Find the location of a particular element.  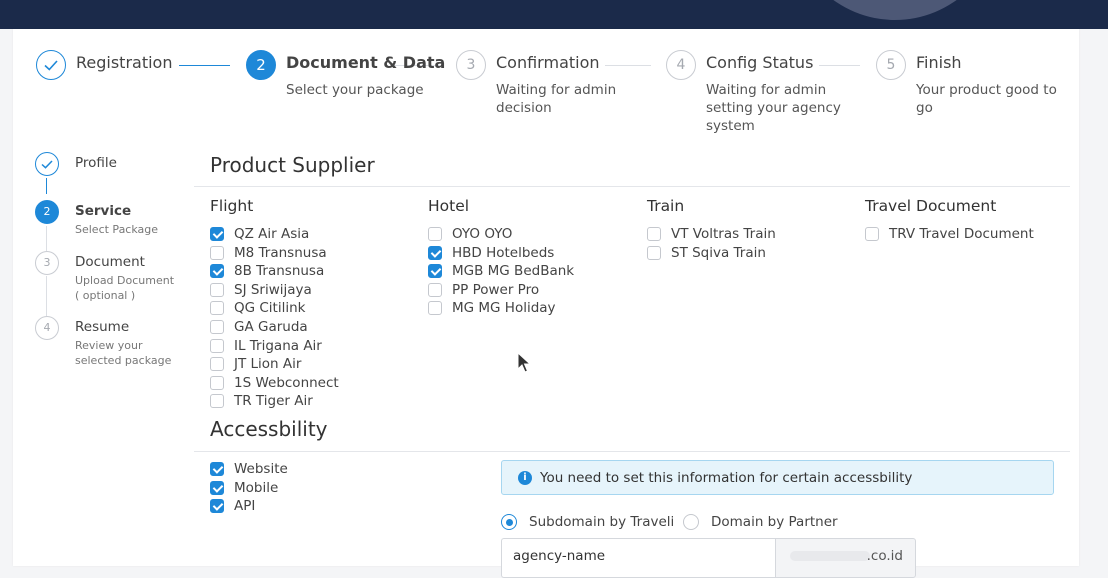

checkbox-option: QG Citilink is located at coordinates (257, 309).